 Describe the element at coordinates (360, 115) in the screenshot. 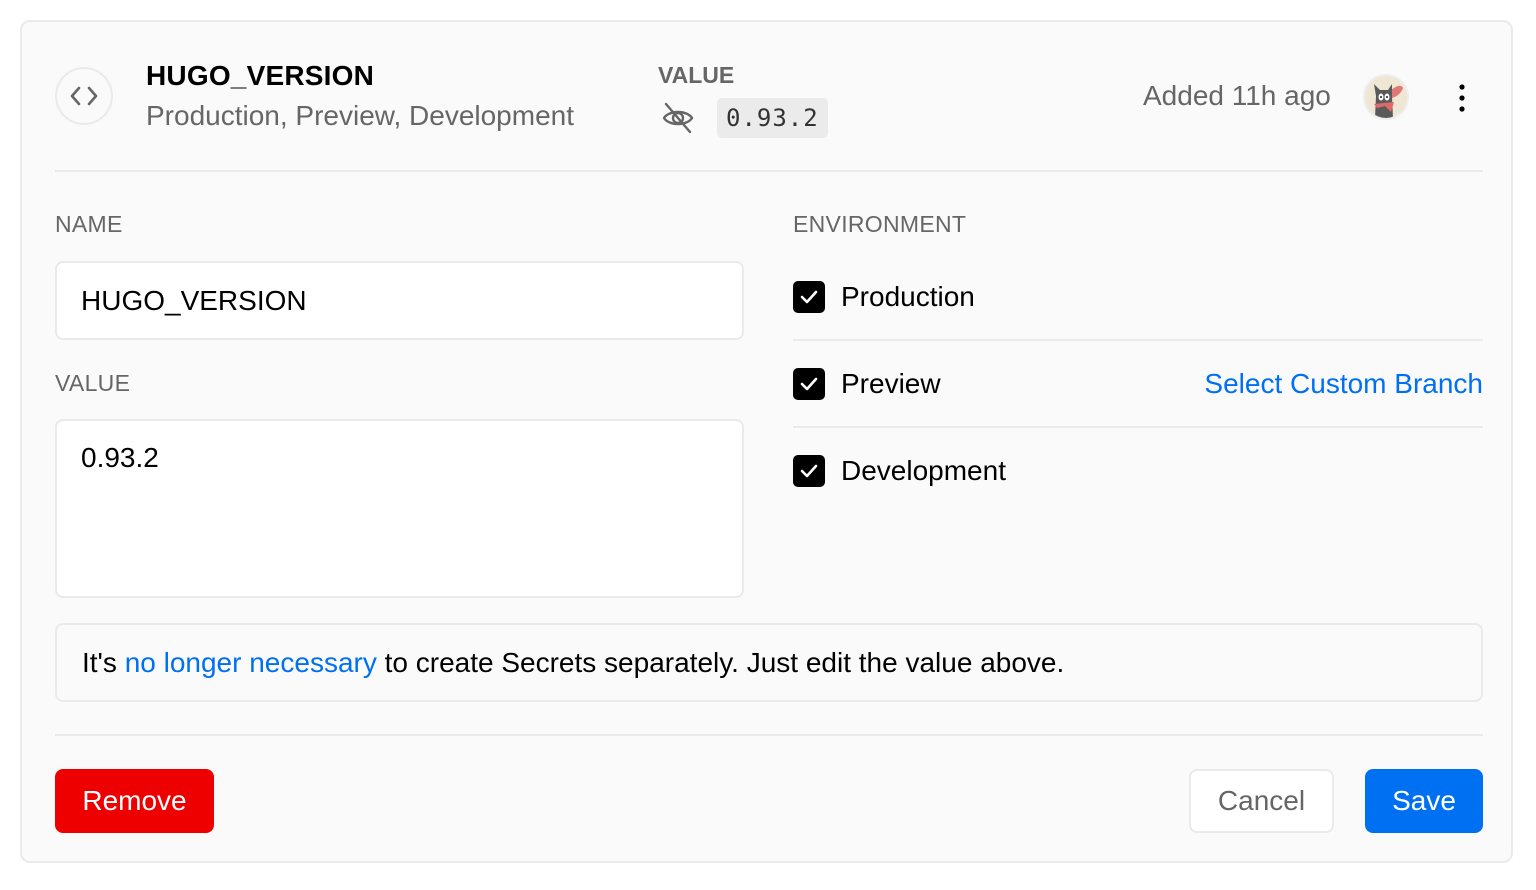

I see `variable-environments-summary: Production, Preview, Development` at that location.